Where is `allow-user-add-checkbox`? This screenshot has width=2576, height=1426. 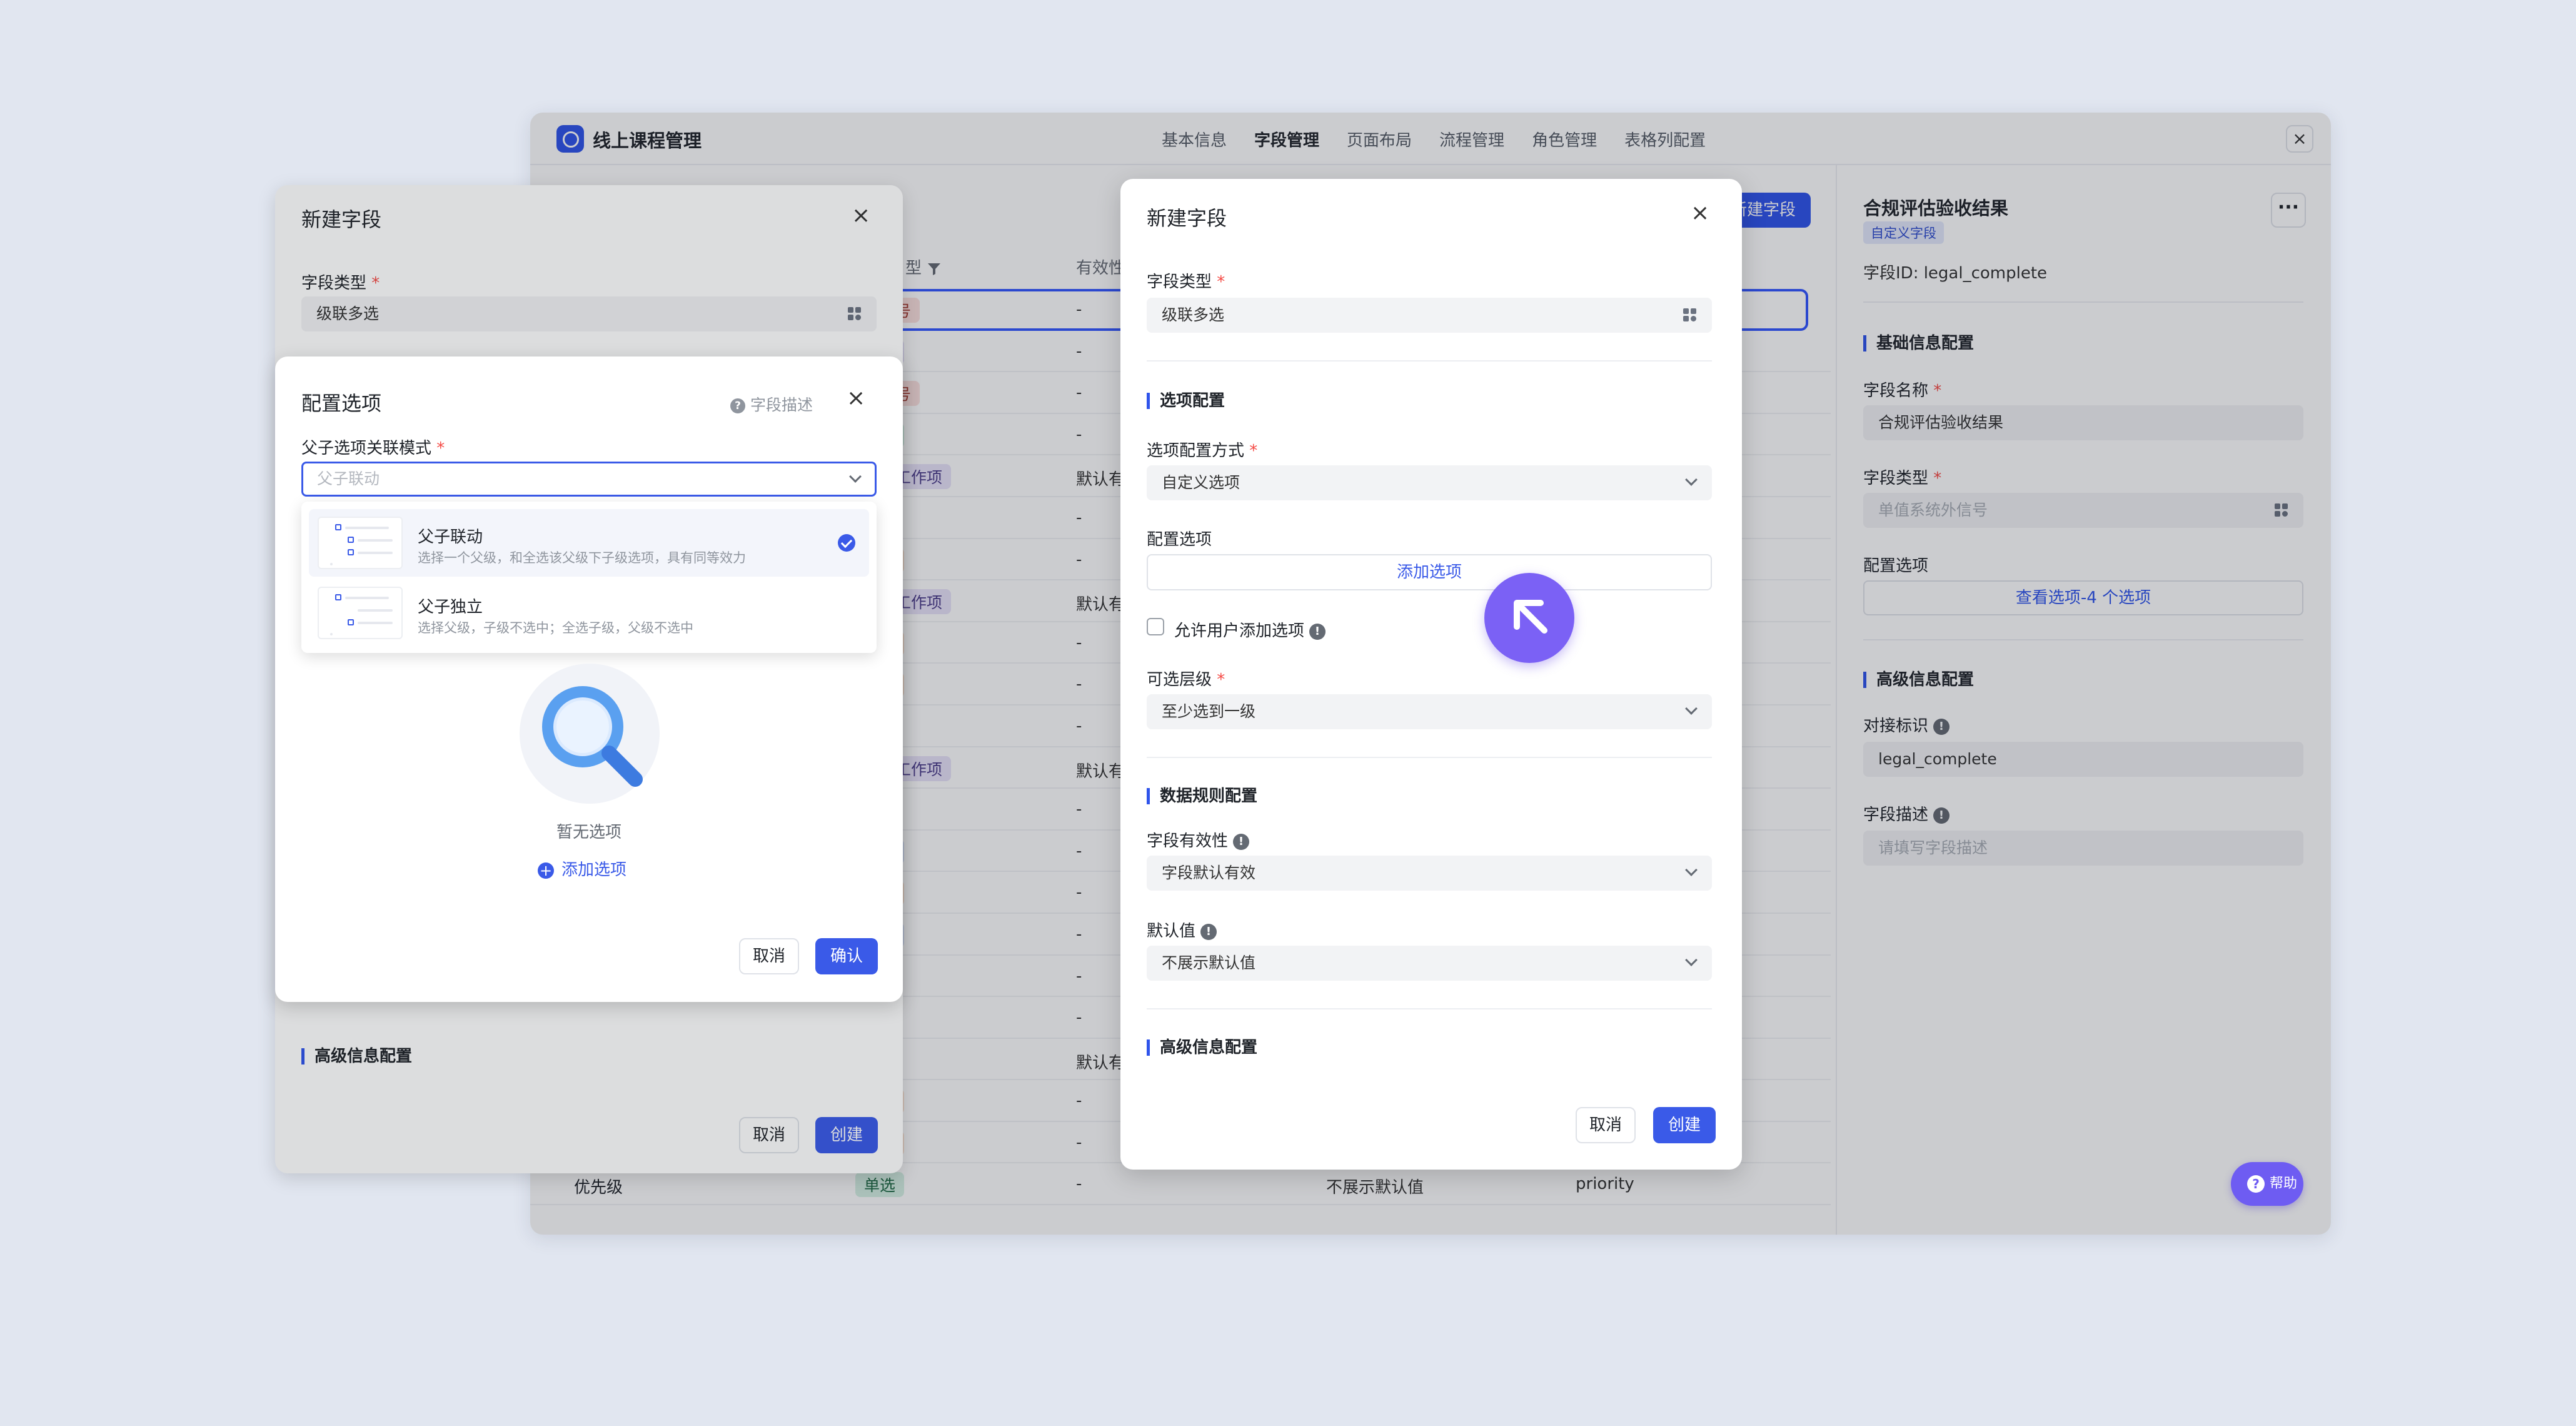 allow-user-add-checkbox is located at coordinates (1155, 626).